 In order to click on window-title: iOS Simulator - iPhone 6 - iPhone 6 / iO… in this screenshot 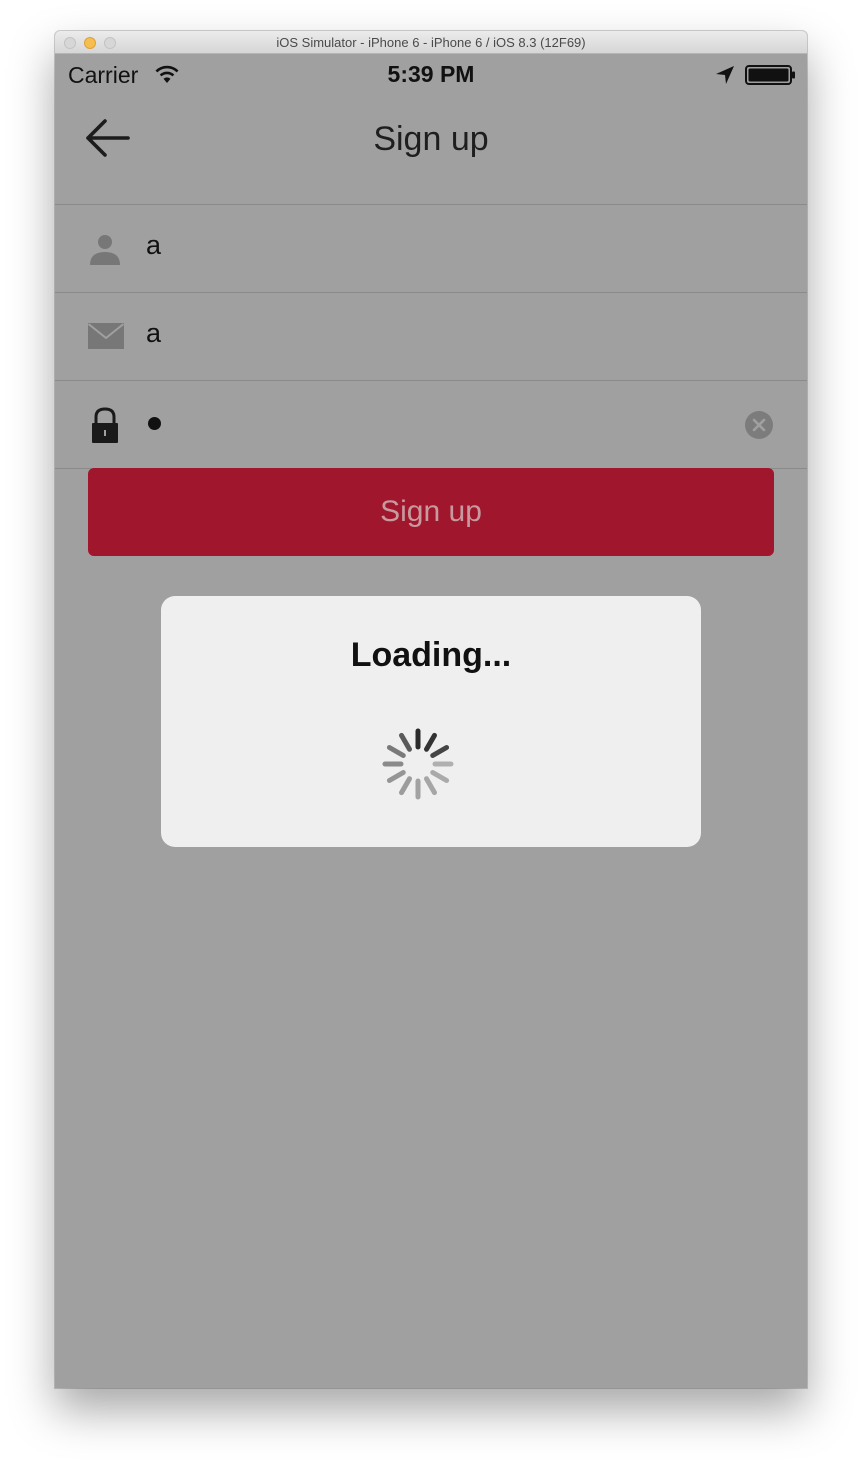, I will do `click(431, 42)`.